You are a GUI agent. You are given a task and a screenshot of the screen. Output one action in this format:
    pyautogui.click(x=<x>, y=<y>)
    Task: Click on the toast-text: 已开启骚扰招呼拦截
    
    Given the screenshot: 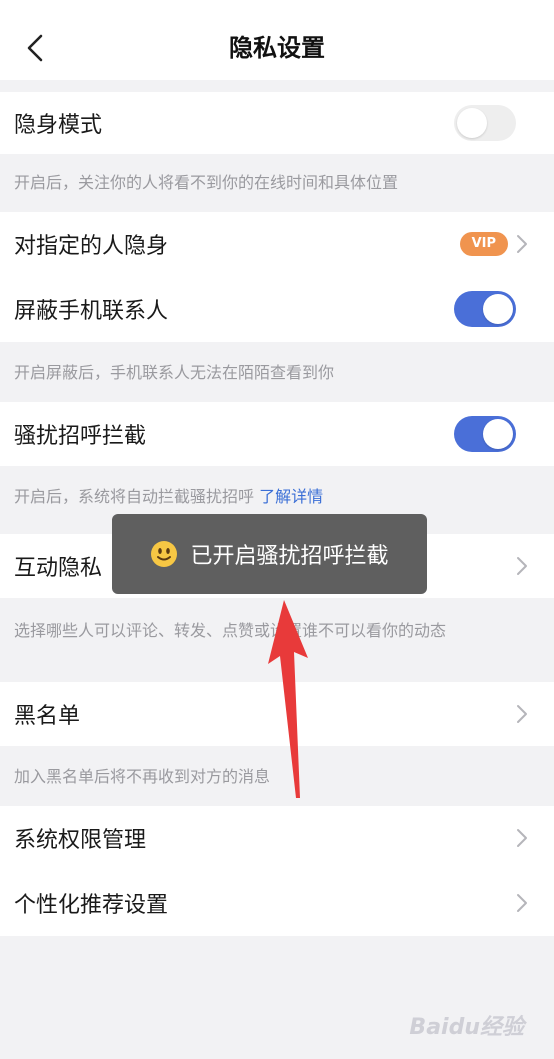 What is the action you would take?
    pyautogui.click(x=289, y=556)
    